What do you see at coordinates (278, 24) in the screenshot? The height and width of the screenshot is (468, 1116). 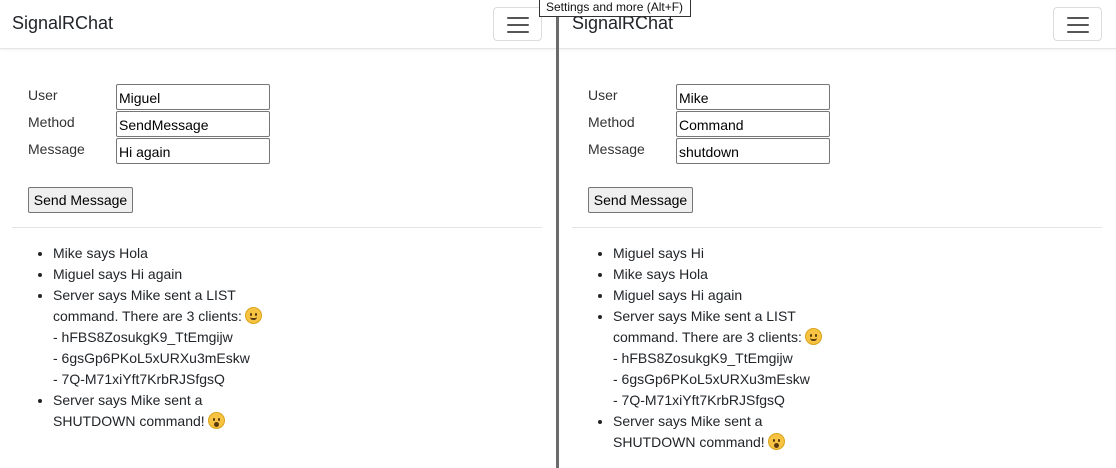 I see `navbar: SignalRChat` at bounding box center [278, 24].